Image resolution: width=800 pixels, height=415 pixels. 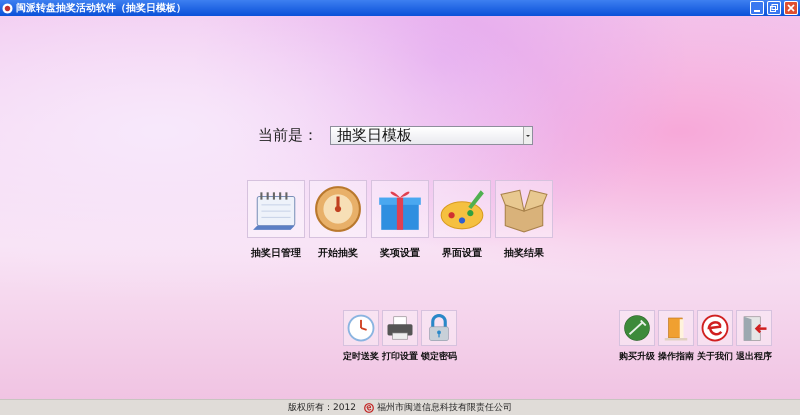 What do you see at coordinates (338, 209) in the screenshot?
I see `wheel-icon` at bounding box center [338, 209].